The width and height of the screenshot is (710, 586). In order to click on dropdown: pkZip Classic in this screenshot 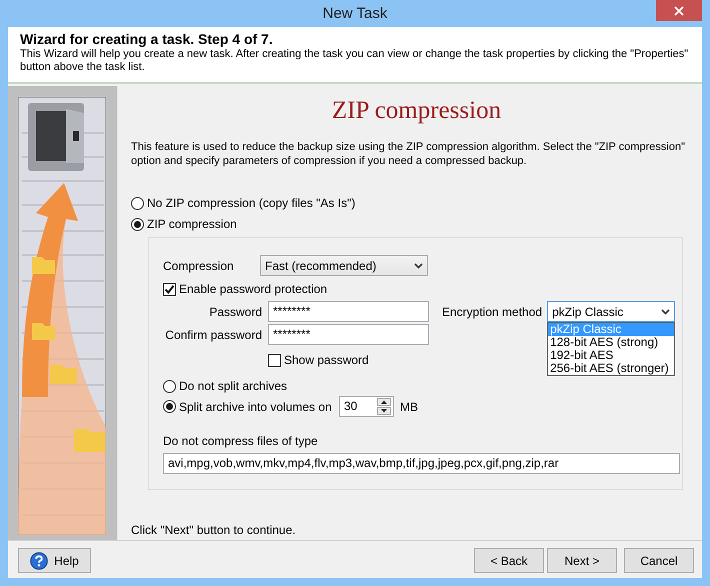, I will do `click(611, 311)`.